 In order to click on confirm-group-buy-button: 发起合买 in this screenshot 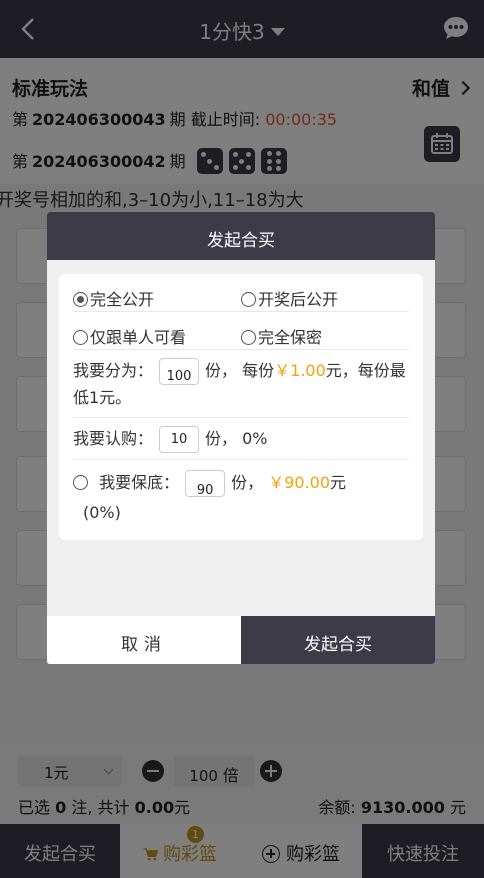, I will do `click(338, 640)`.